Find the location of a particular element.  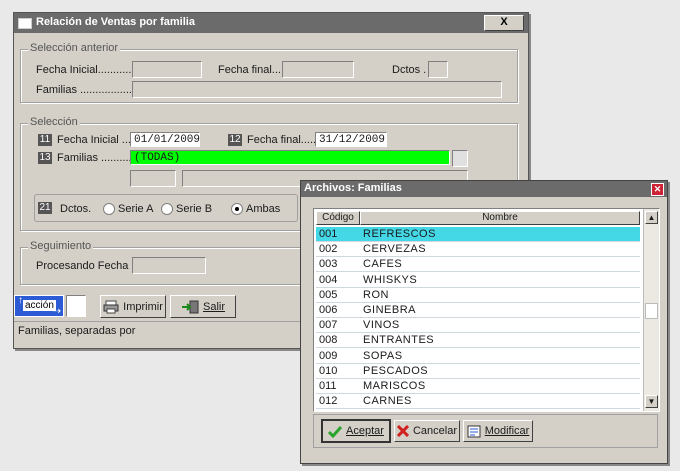

column-header-codigo: Código is located at coordinates (338, 218).